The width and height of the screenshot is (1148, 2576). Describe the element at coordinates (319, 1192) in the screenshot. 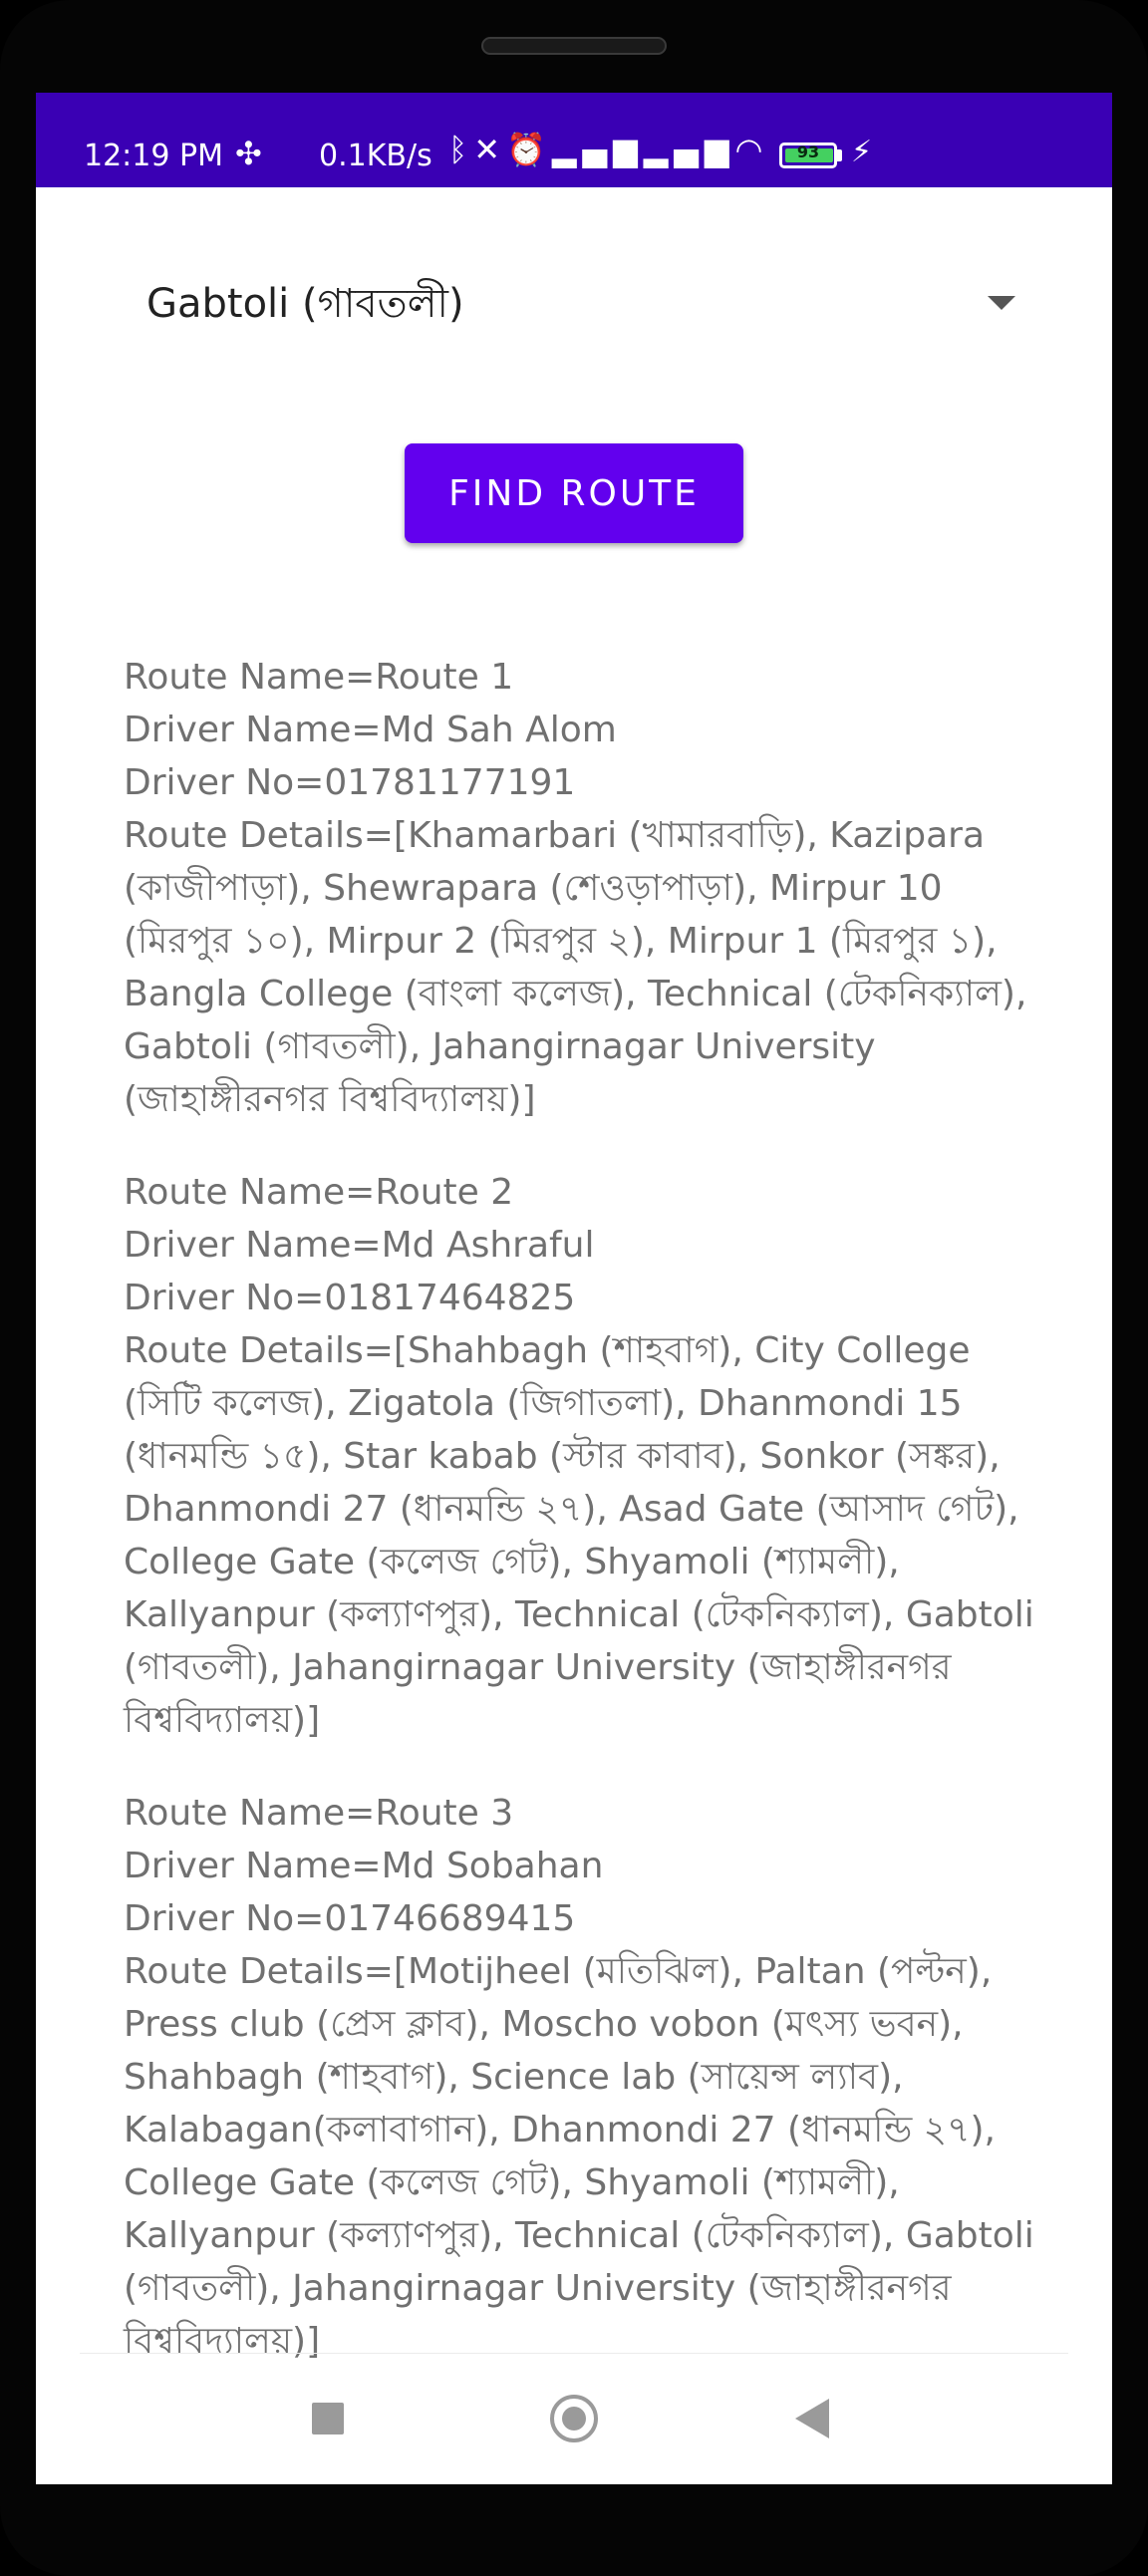

I see `route-name: Route Name=Route 2` at that location.